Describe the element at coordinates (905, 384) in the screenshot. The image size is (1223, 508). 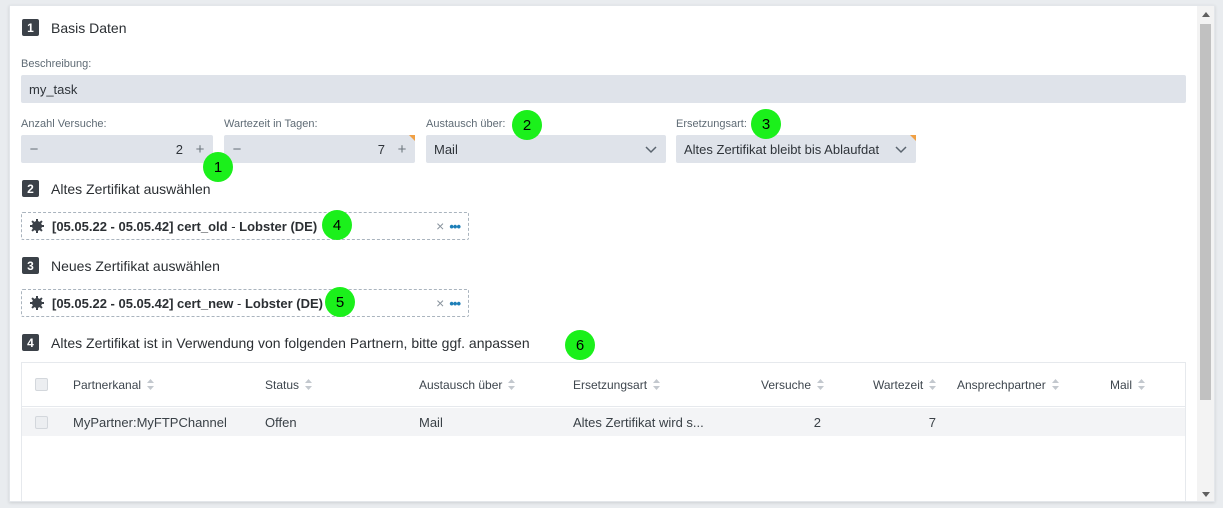
I see `col-wartezeit: Wartezeit` at that location.